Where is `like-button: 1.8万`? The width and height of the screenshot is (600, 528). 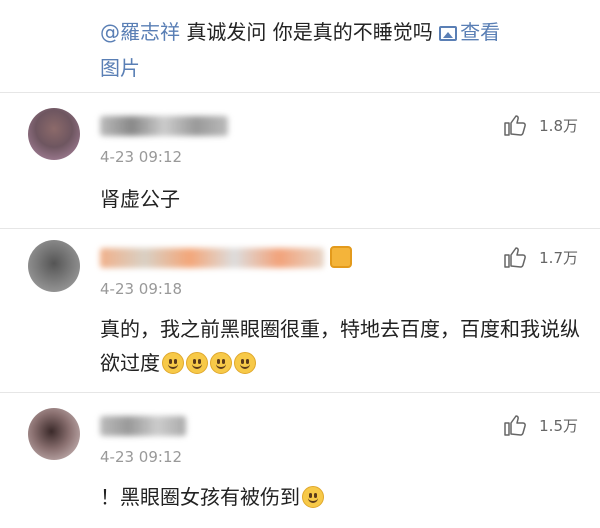
like-button: 1.8万 is located at coordinates (540, 125).